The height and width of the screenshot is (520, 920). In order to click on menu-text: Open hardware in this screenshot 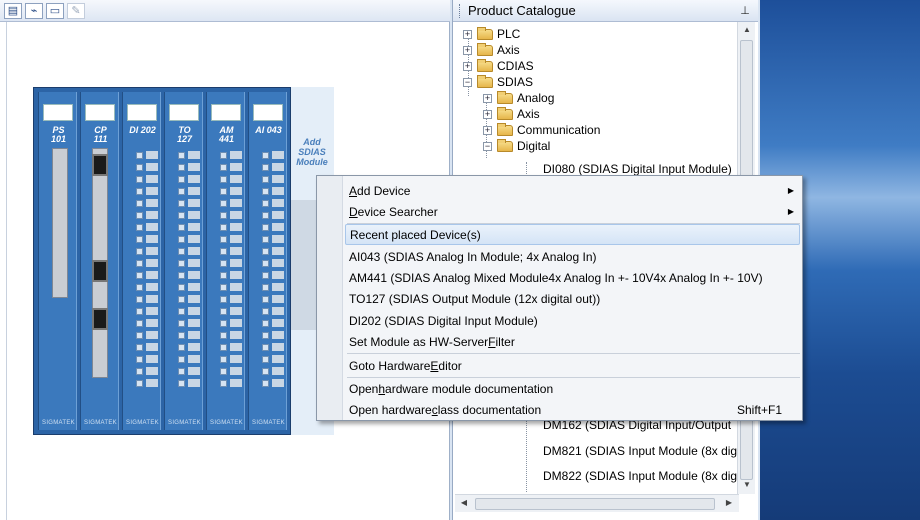, I will do `click(390, 409)`.